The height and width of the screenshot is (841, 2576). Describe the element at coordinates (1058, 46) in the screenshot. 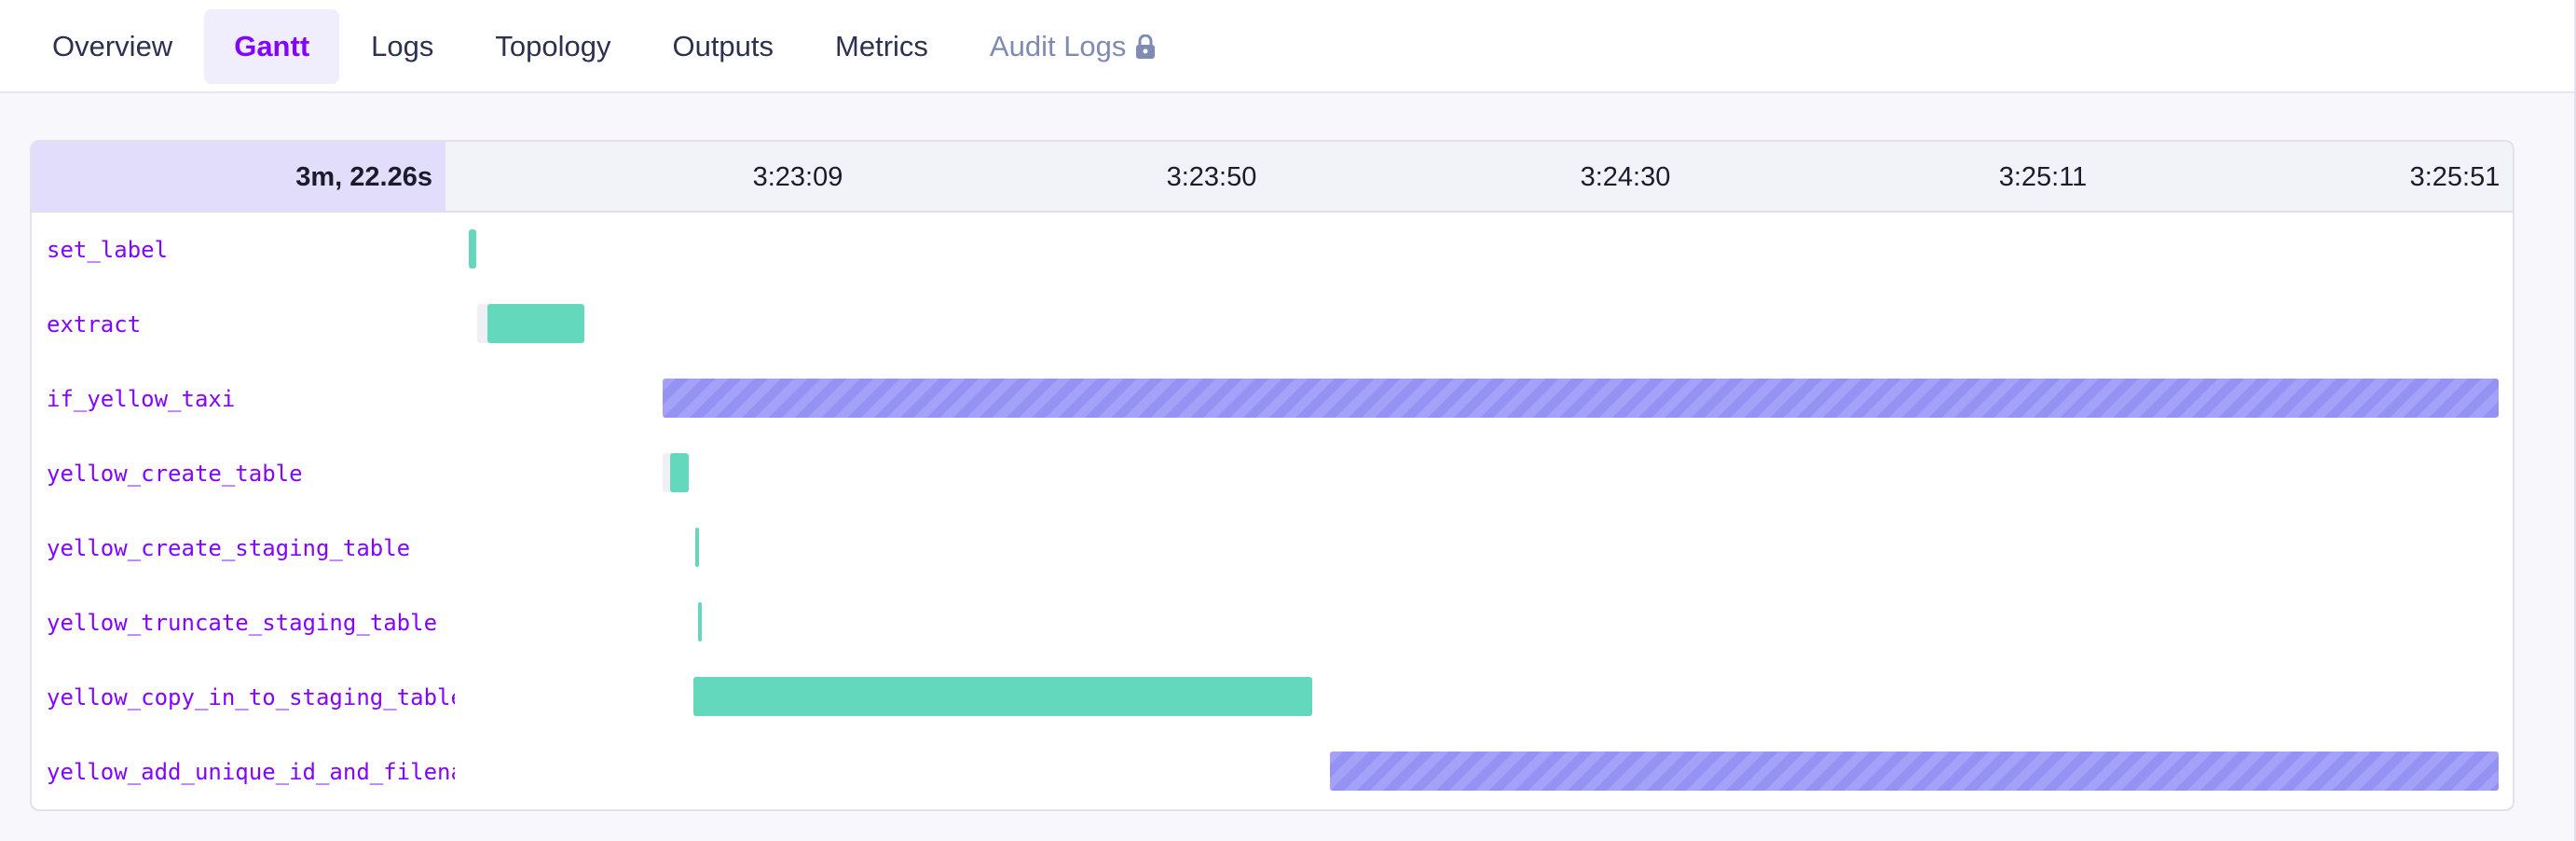

I see `tab-label: Audit Logs` at that location.